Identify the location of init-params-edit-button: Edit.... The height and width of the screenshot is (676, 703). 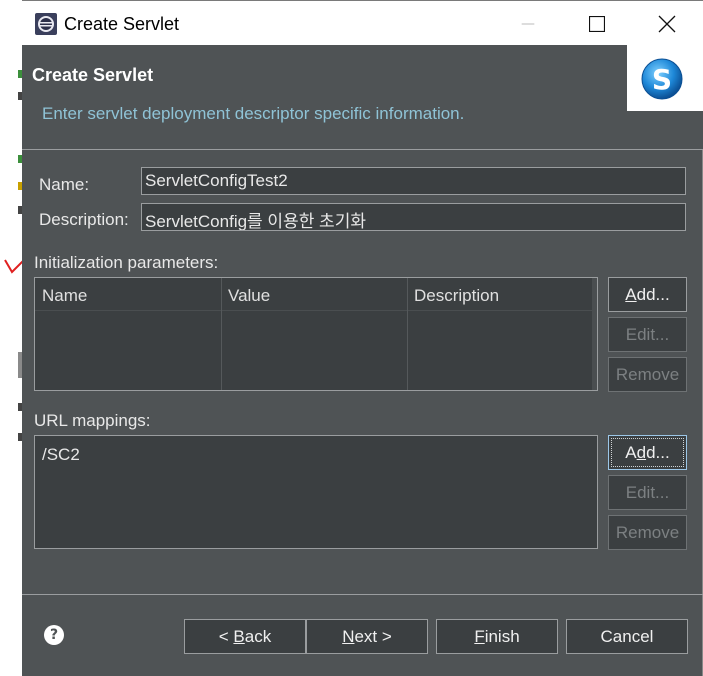
(647, 334).